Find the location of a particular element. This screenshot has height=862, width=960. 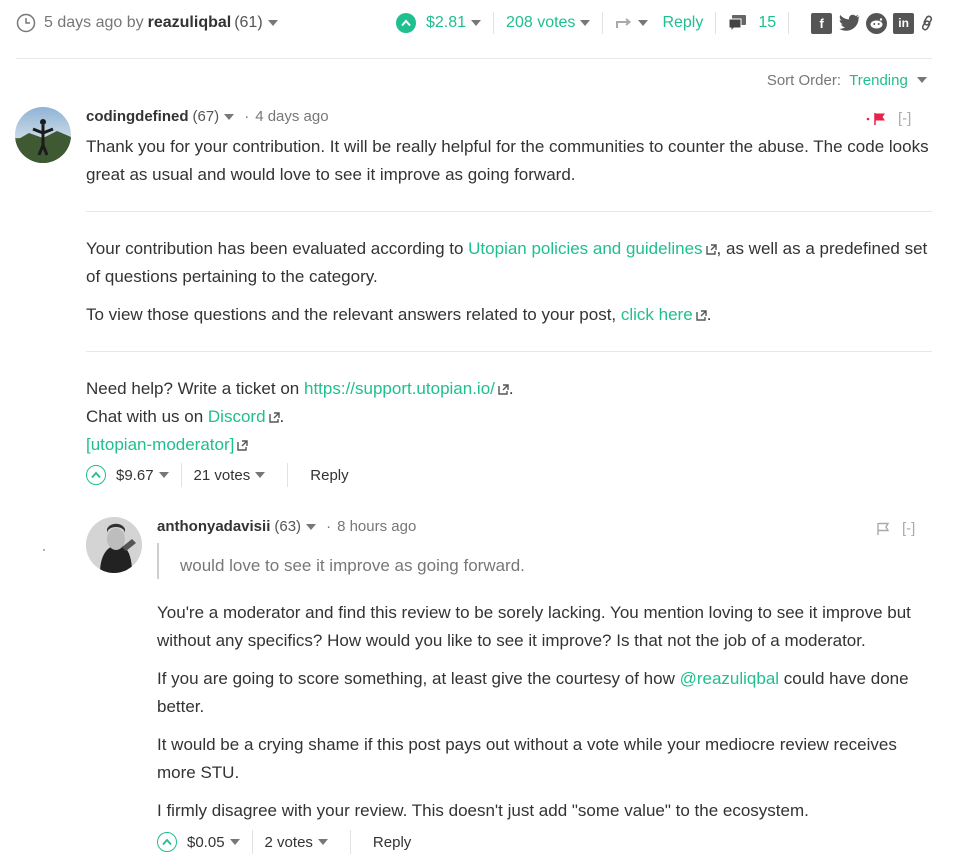

header-divider is located at coordinates (474, 58).